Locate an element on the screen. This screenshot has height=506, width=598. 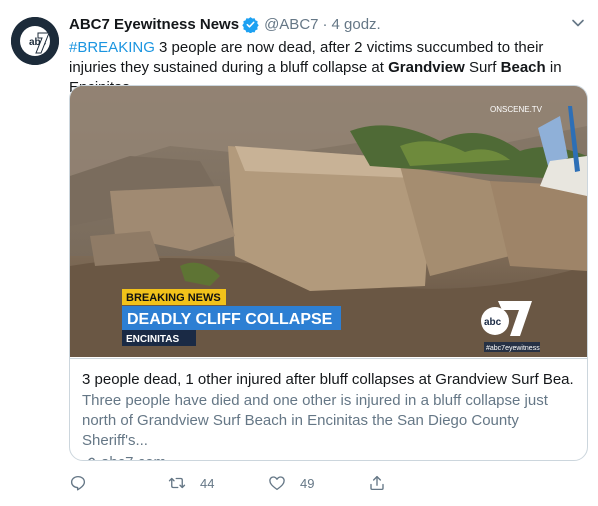
hashtag-link: #BREAKING is located at coordinates (112, 47).